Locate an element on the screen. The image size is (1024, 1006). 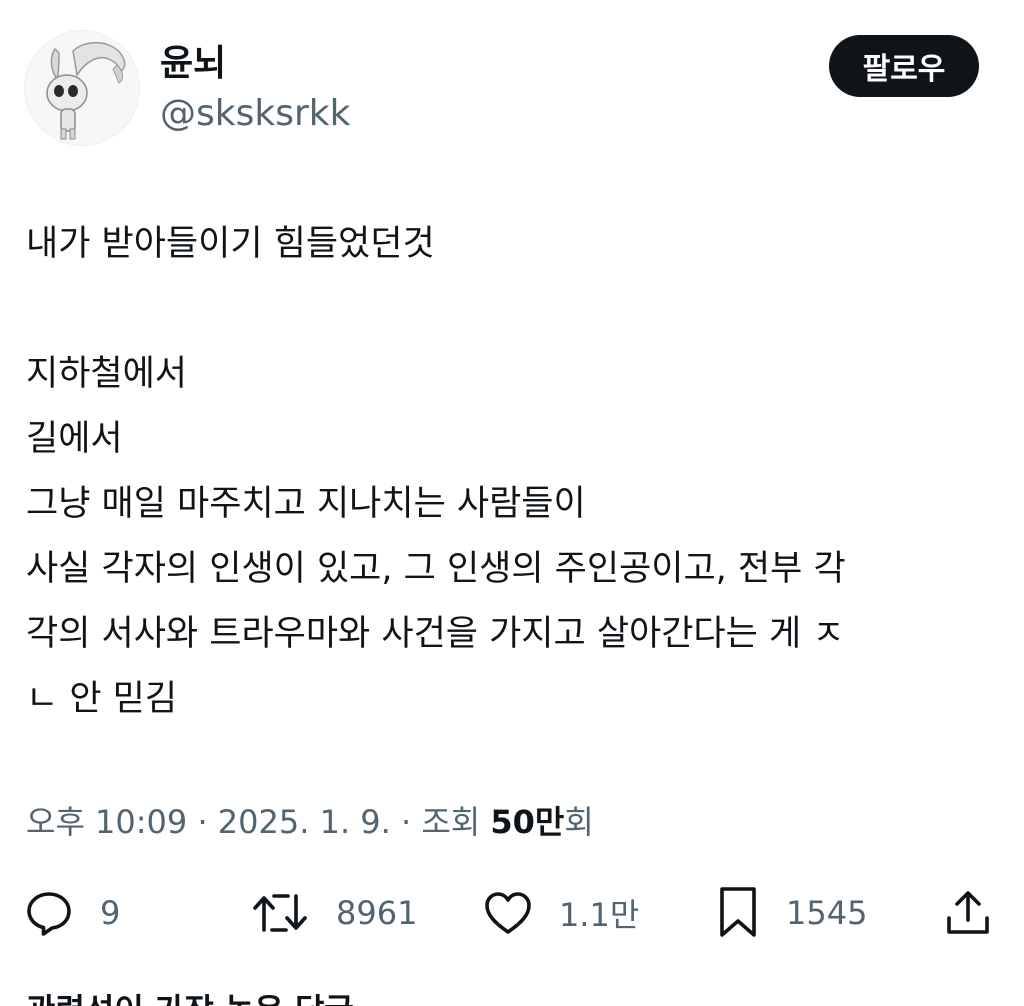
views-suffix: 회 is located at coordinates (579, 822).